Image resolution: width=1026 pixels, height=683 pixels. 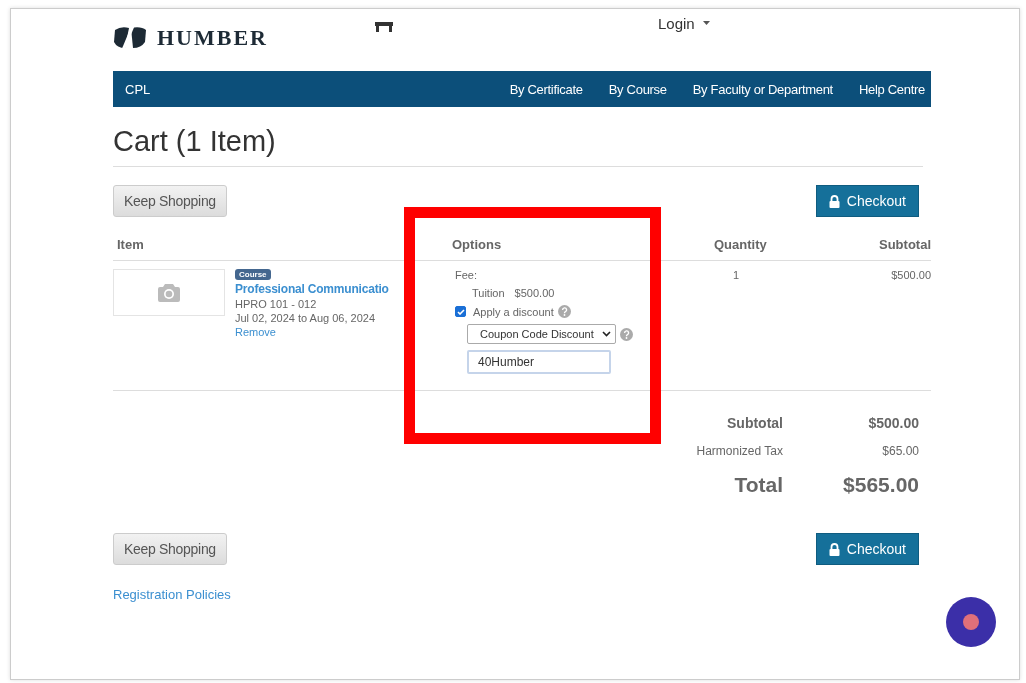 What do you see at coordinates (637, 89) in the screenshot?
I see `nav-link: By Course` at bounding box center [637, 89].